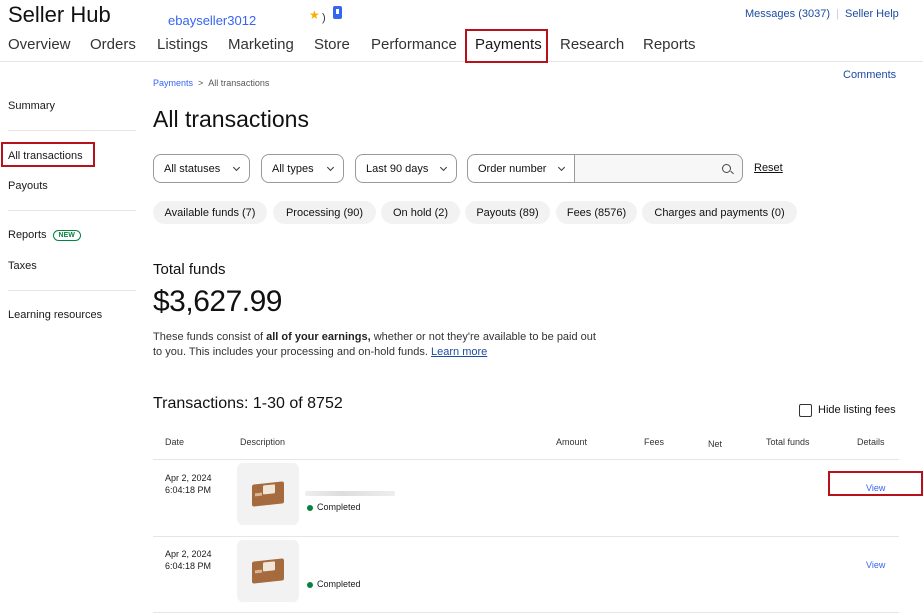  What do you see at coordinates (248, 403) in the screenshot?
I see `transactions-count: Transactions: 1-30 of 8752` at bounding box center [248, 403].